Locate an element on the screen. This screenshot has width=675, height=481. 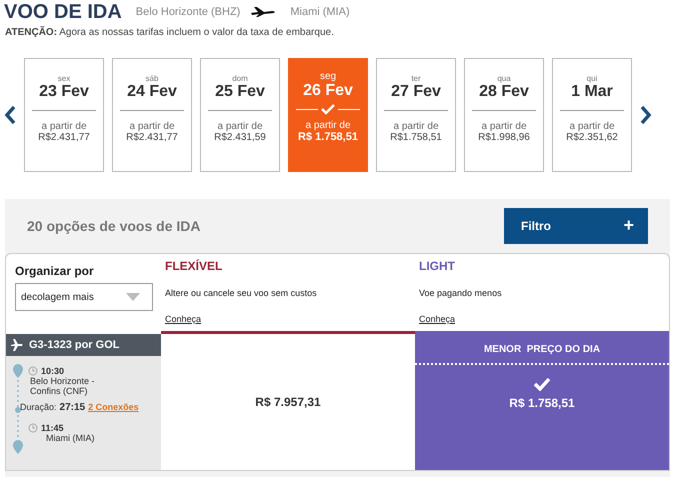
date-card: sex 23 Fev a partir de R$2.431,77 is located at coordinates (64, 115).